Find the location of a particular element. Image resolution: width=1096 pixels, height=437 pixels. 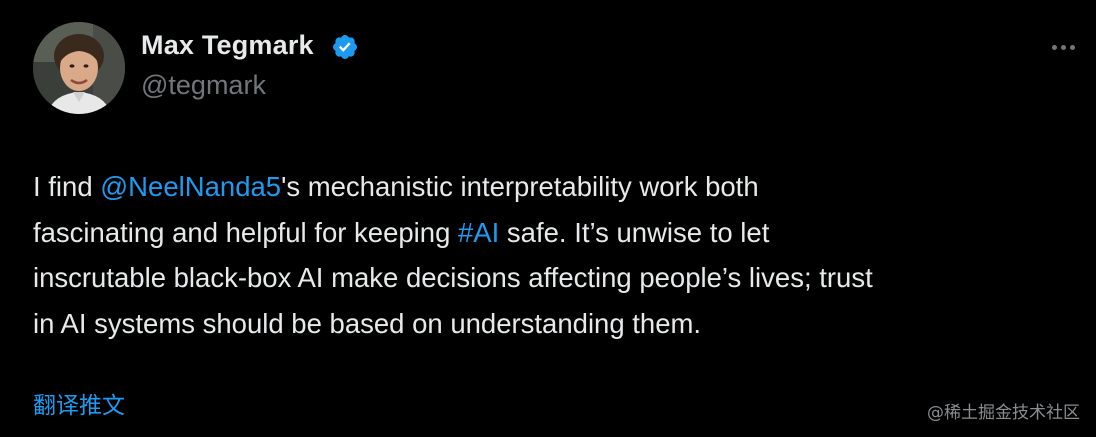

verified-badge-icon is located at coordinates (345, 47).